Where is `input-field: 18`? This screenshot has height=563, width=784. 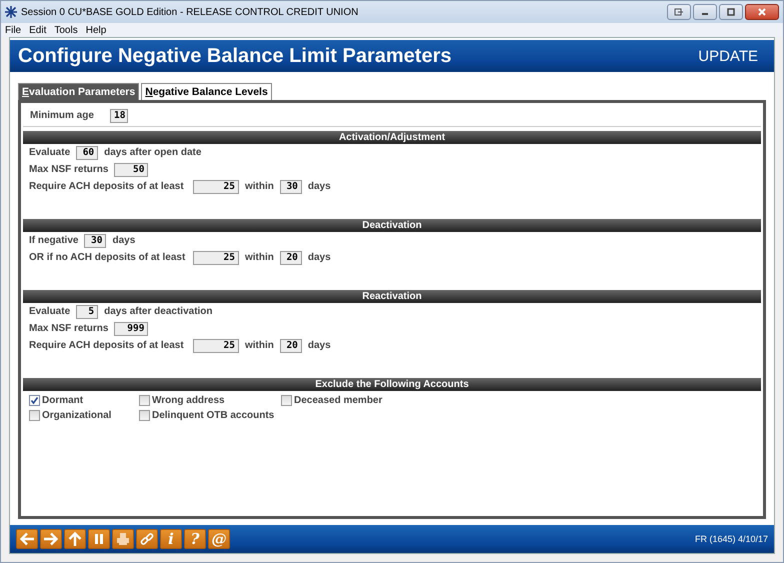
input-field: 18 is located at coordinates (119, 115).